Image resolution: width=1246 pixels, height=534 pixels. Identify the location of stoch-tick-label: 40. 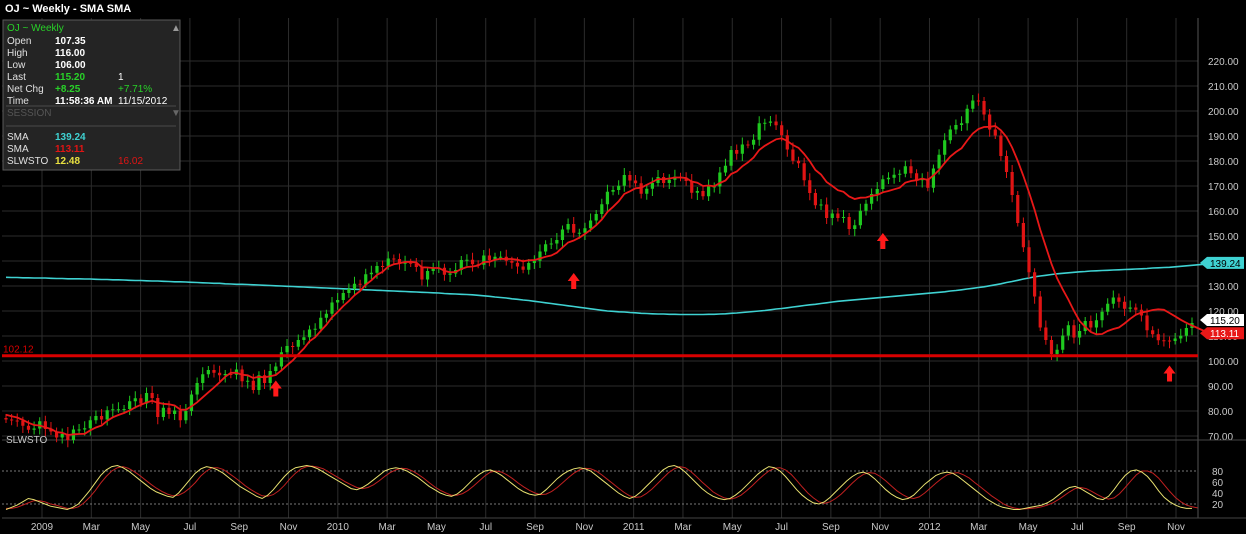
(1218, 494).